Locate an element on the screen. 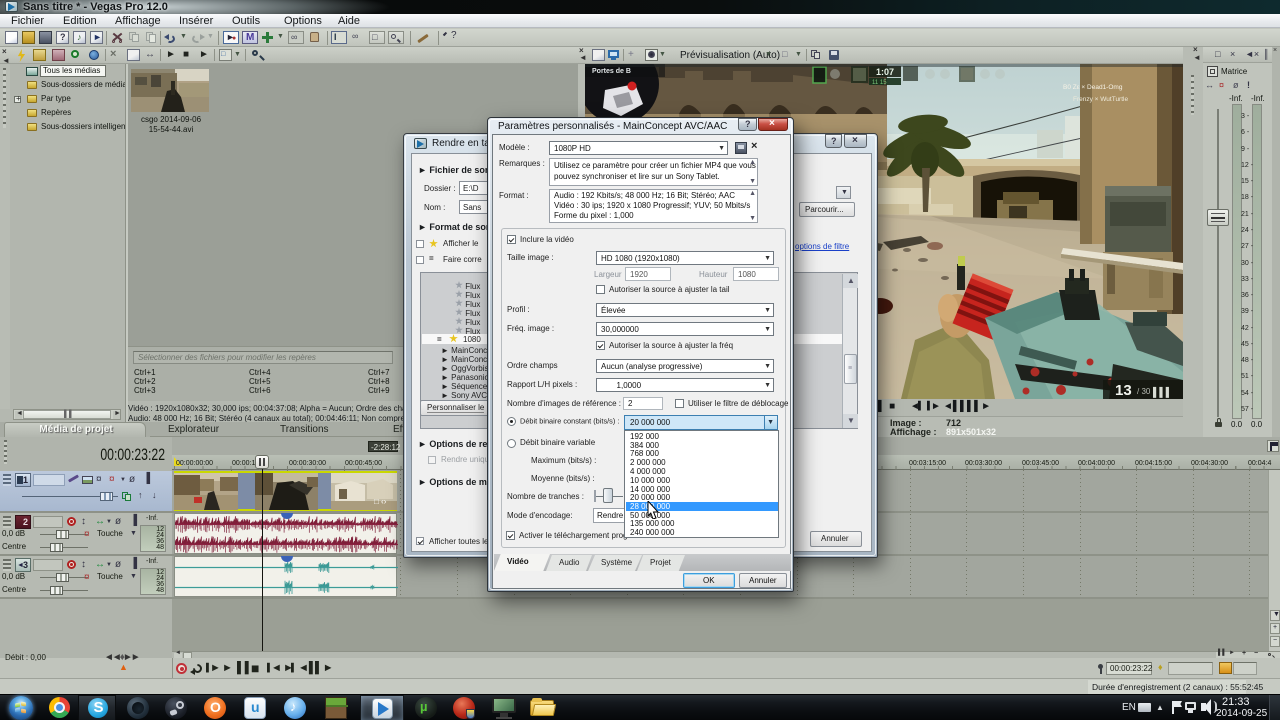 The image size is (1280, 720). svg-text: 1:07 is located at coordinates (885, 72).